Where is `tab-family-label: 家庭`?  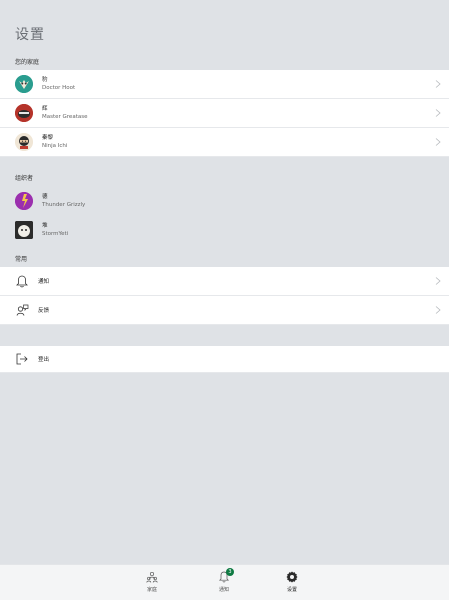 tab-family-label: 家庭 is located at coordinates (151, 590).